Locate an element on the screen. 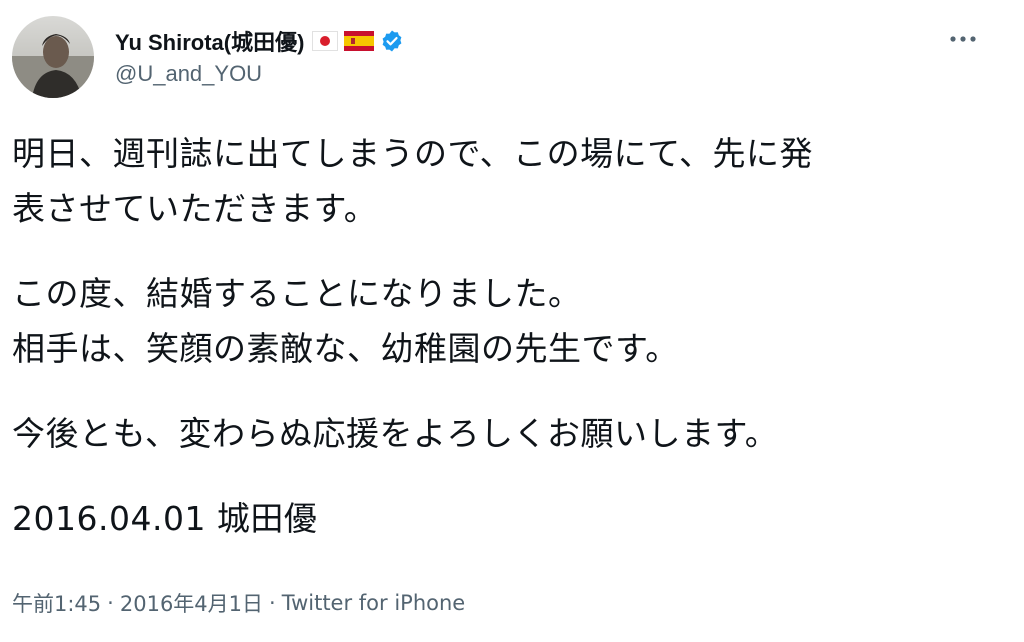 The width and height of the screenshot is (1024, 642). user-name-row: Yu Shirota(城田優) is located at coordinates (259, 41).